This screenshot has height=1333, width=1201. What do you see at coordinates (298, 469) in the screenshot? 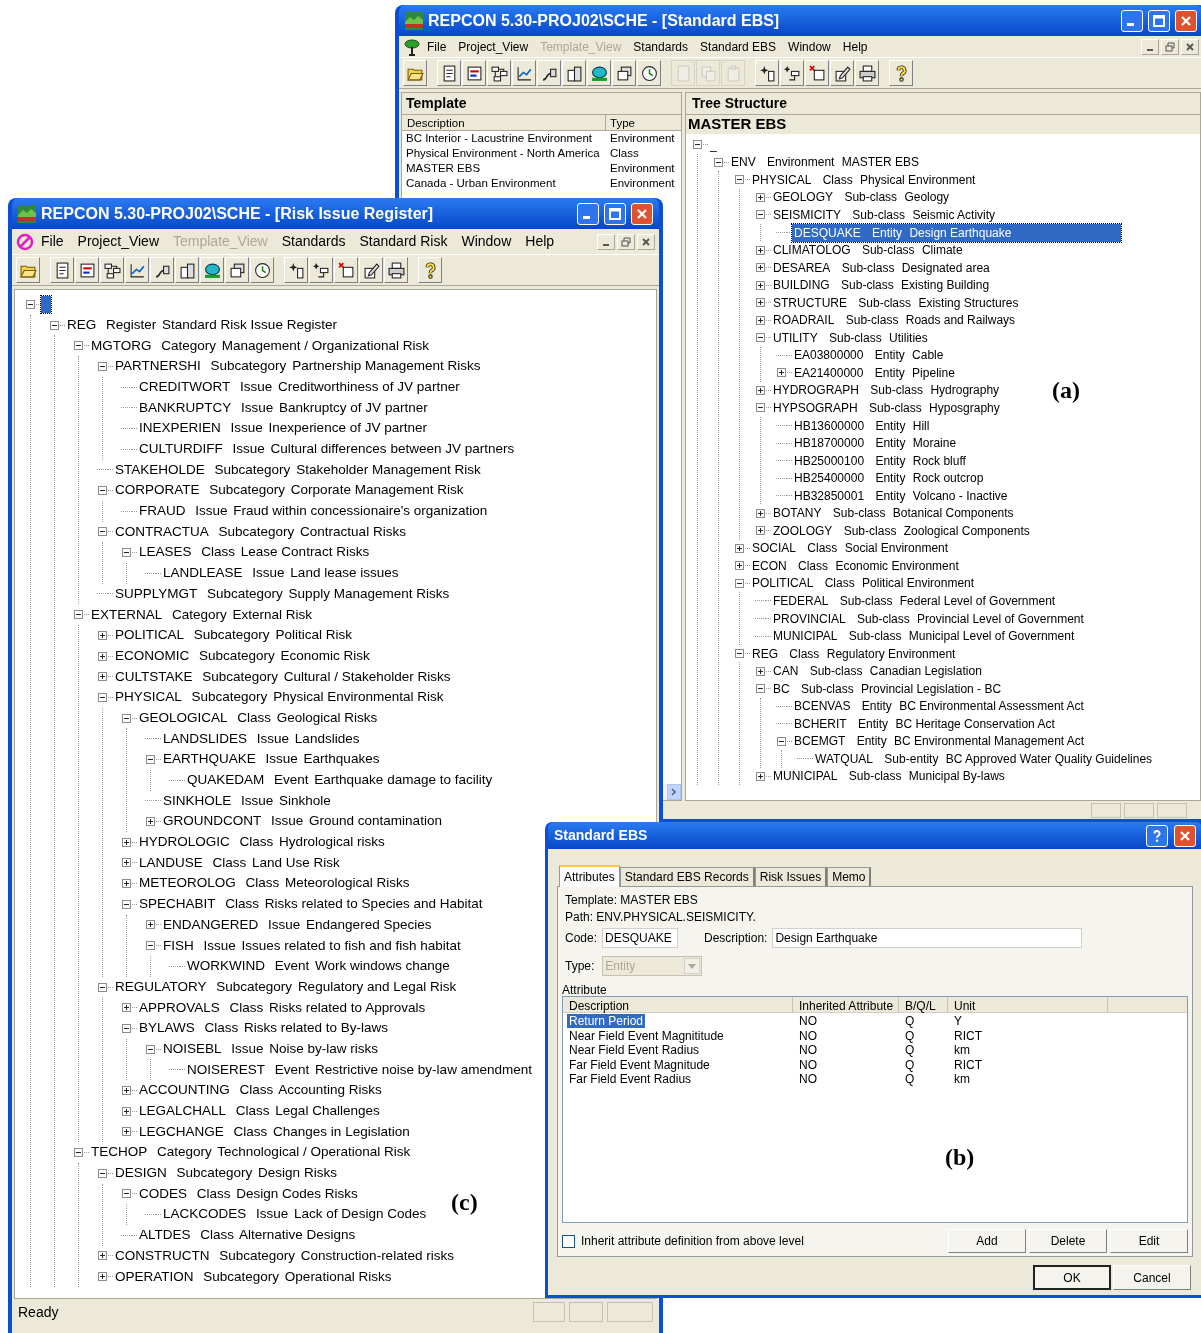
I see `tree-item: STAKEHOLDE Subcategory Stakeholder Management Risk` at bounding box center [298, 469].